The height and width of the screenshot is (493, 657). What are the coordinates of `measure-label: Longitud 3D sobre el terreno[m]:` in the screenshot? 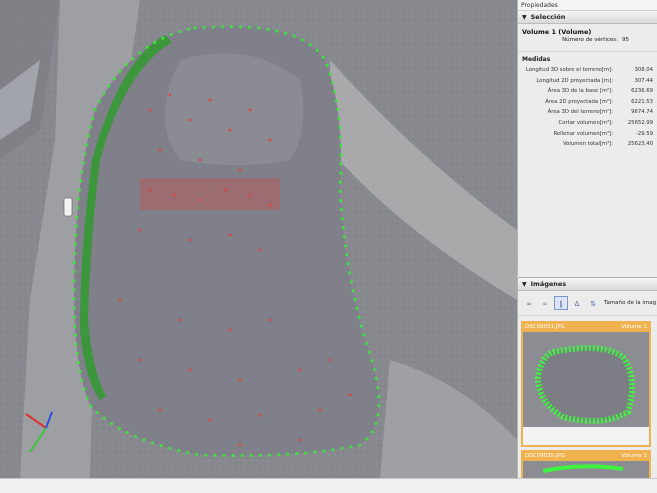 It's located at (569, 70).